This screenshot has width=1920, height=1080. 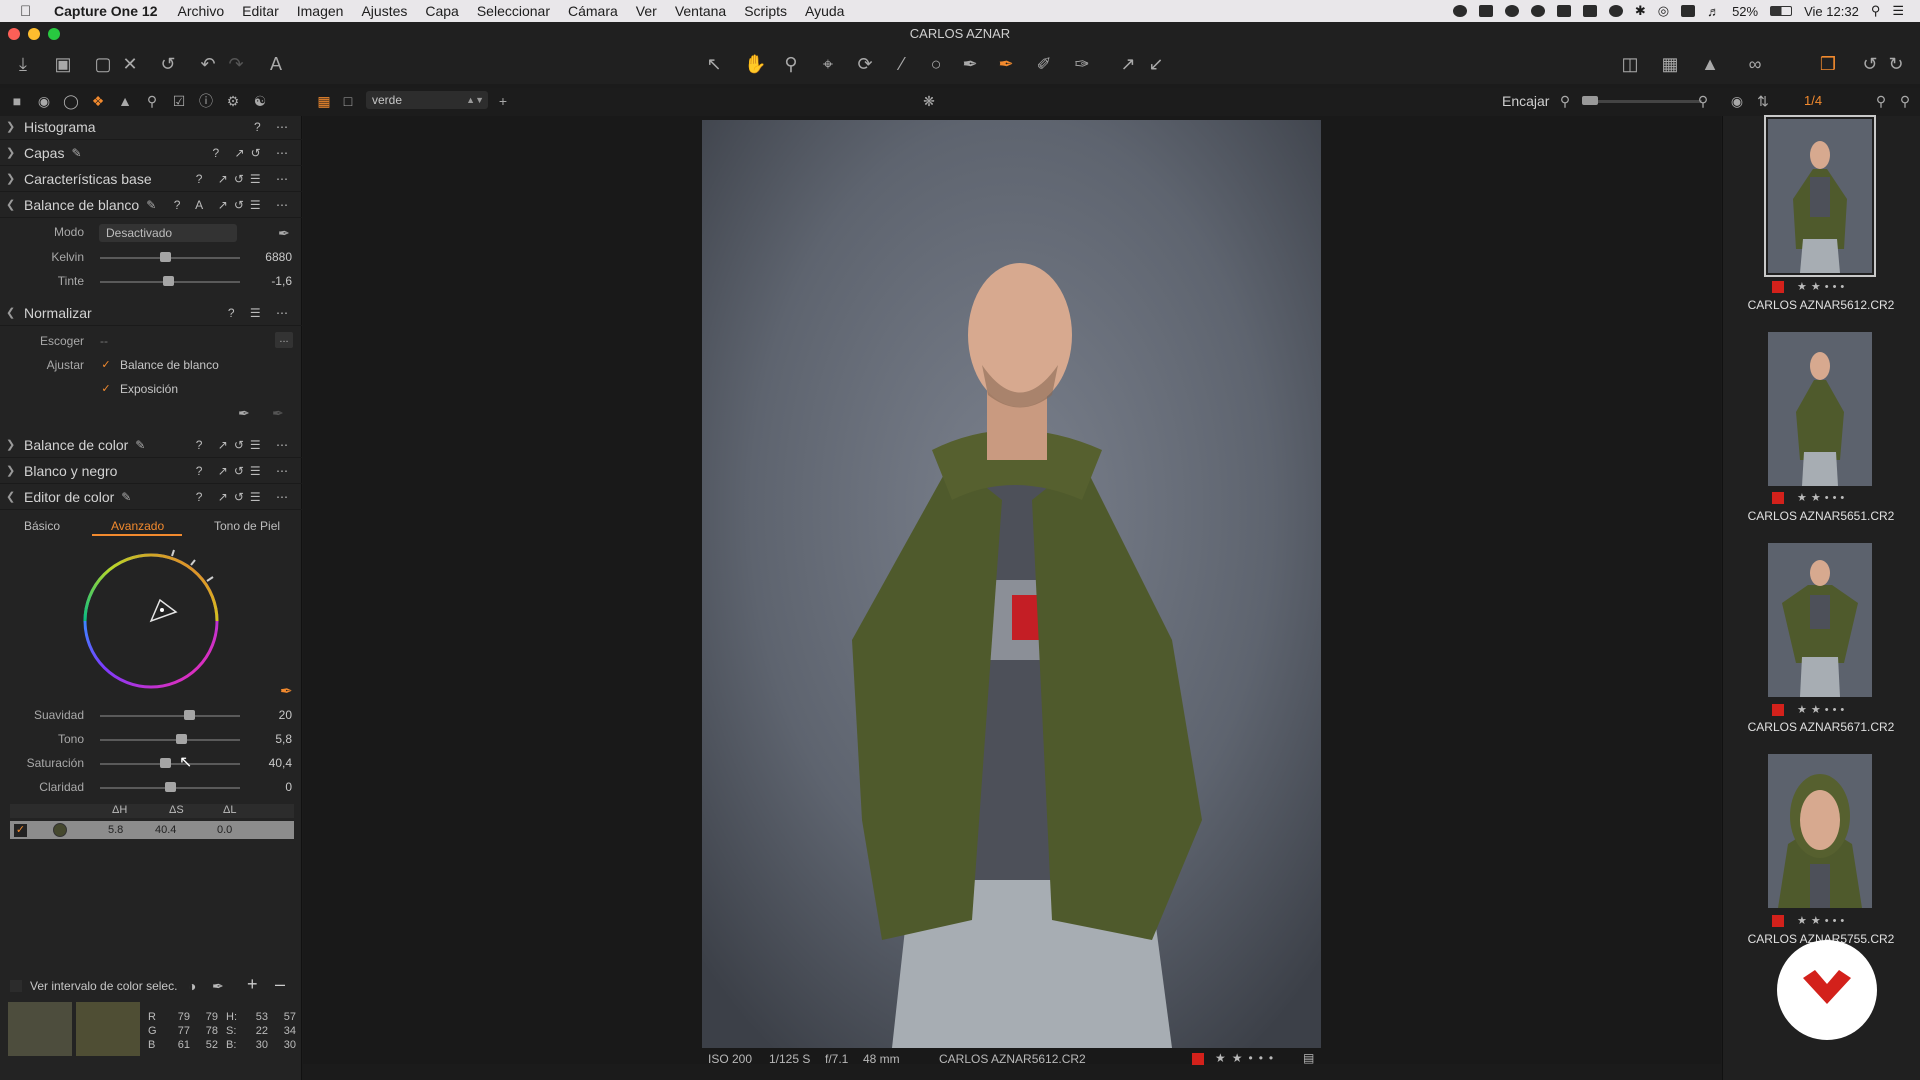 What do you see at coordinates (1831, 11) in the screenshot?
I see `menu-clock: Vie 12:32` at bounding box center [1831, 11].